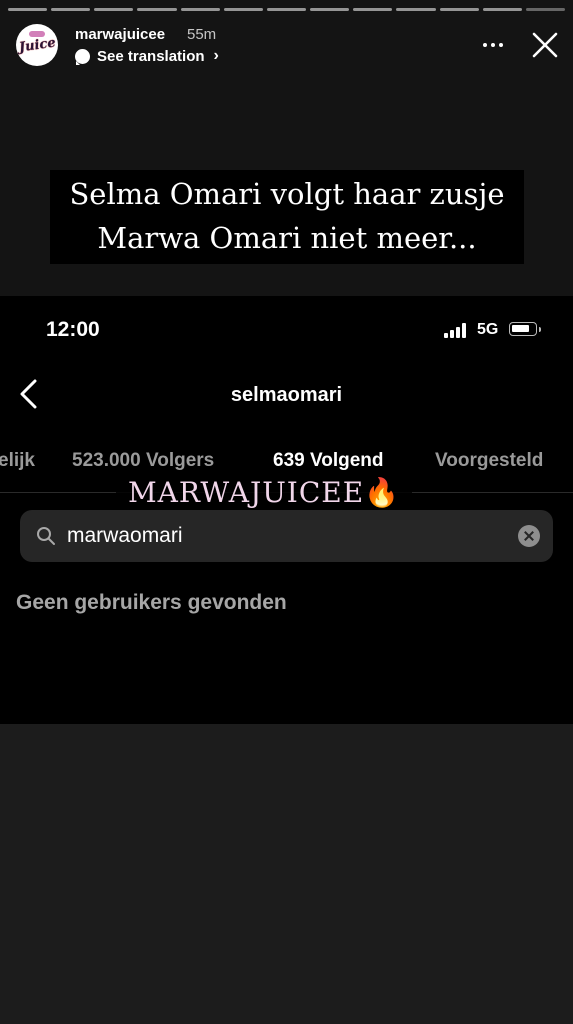  I want to click on tab-following: 639 Volgend, so click(328, 461).